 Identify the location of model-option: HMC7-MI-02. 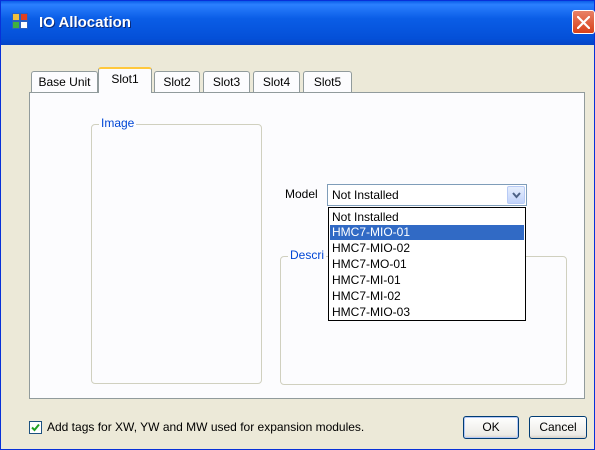
(427, 296).